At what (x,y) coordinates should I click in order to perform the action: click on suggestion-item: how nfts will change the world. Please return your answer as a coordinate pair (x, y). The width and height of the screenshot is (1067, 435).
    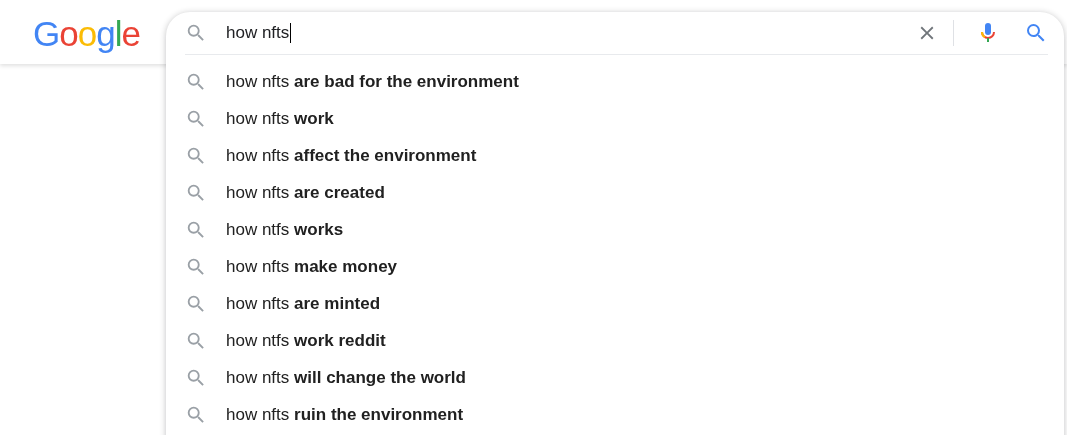
    Looking at the image, I should click on (615, 377).